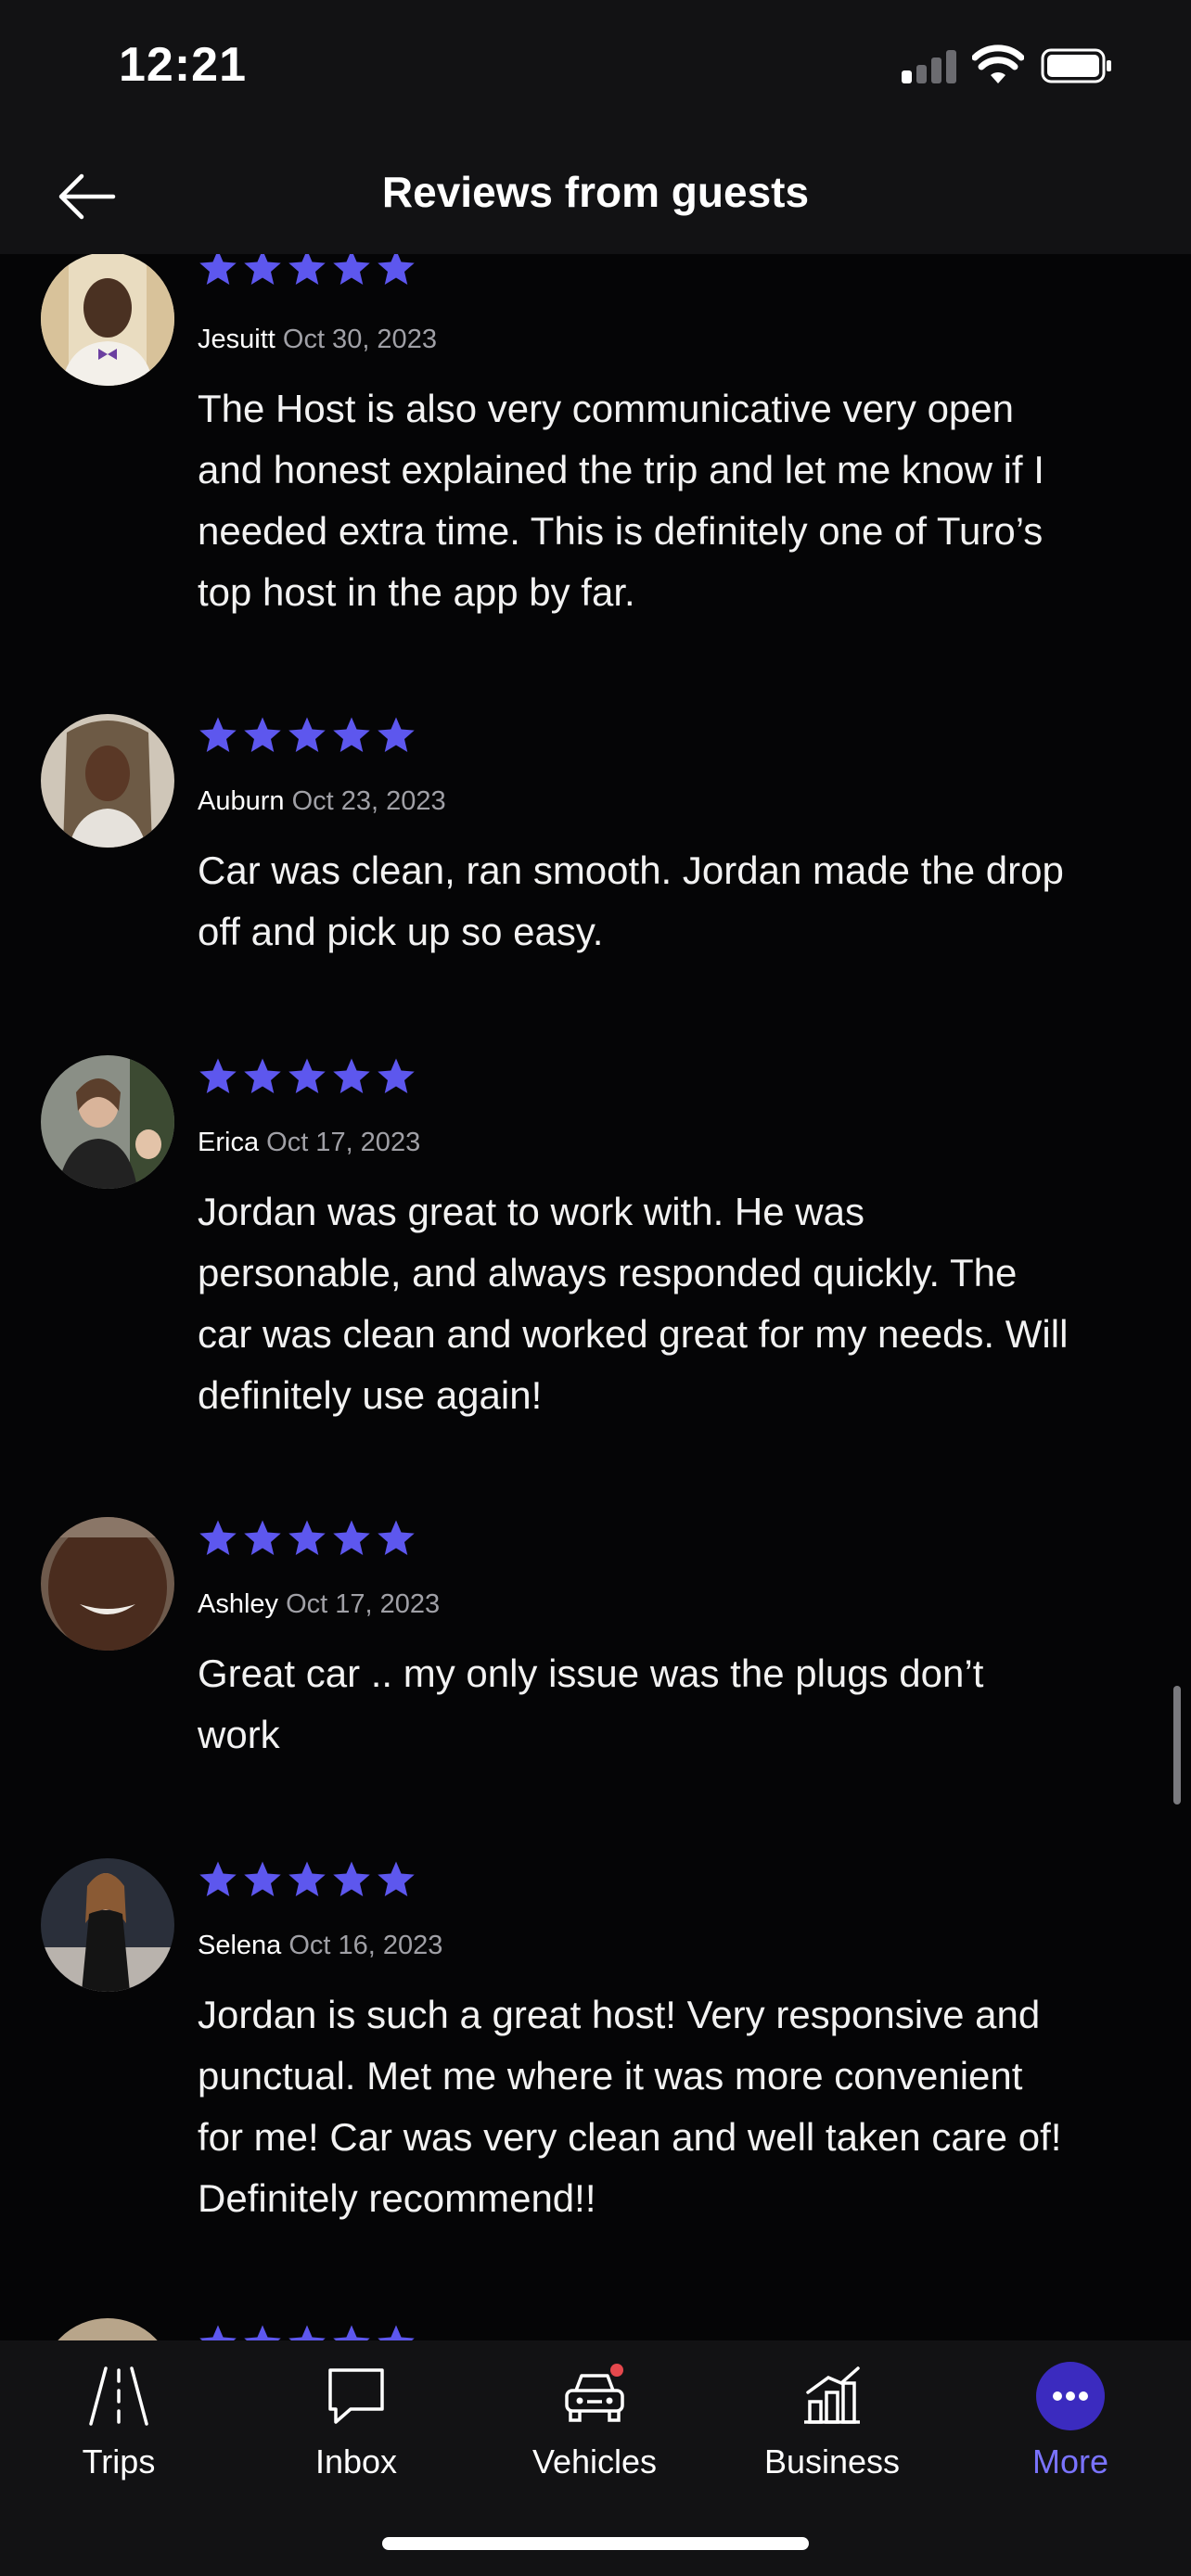  Describe the element at coordinates (229, 1143) in the screenshot. I see `reviewer-name: Erica` at that location.